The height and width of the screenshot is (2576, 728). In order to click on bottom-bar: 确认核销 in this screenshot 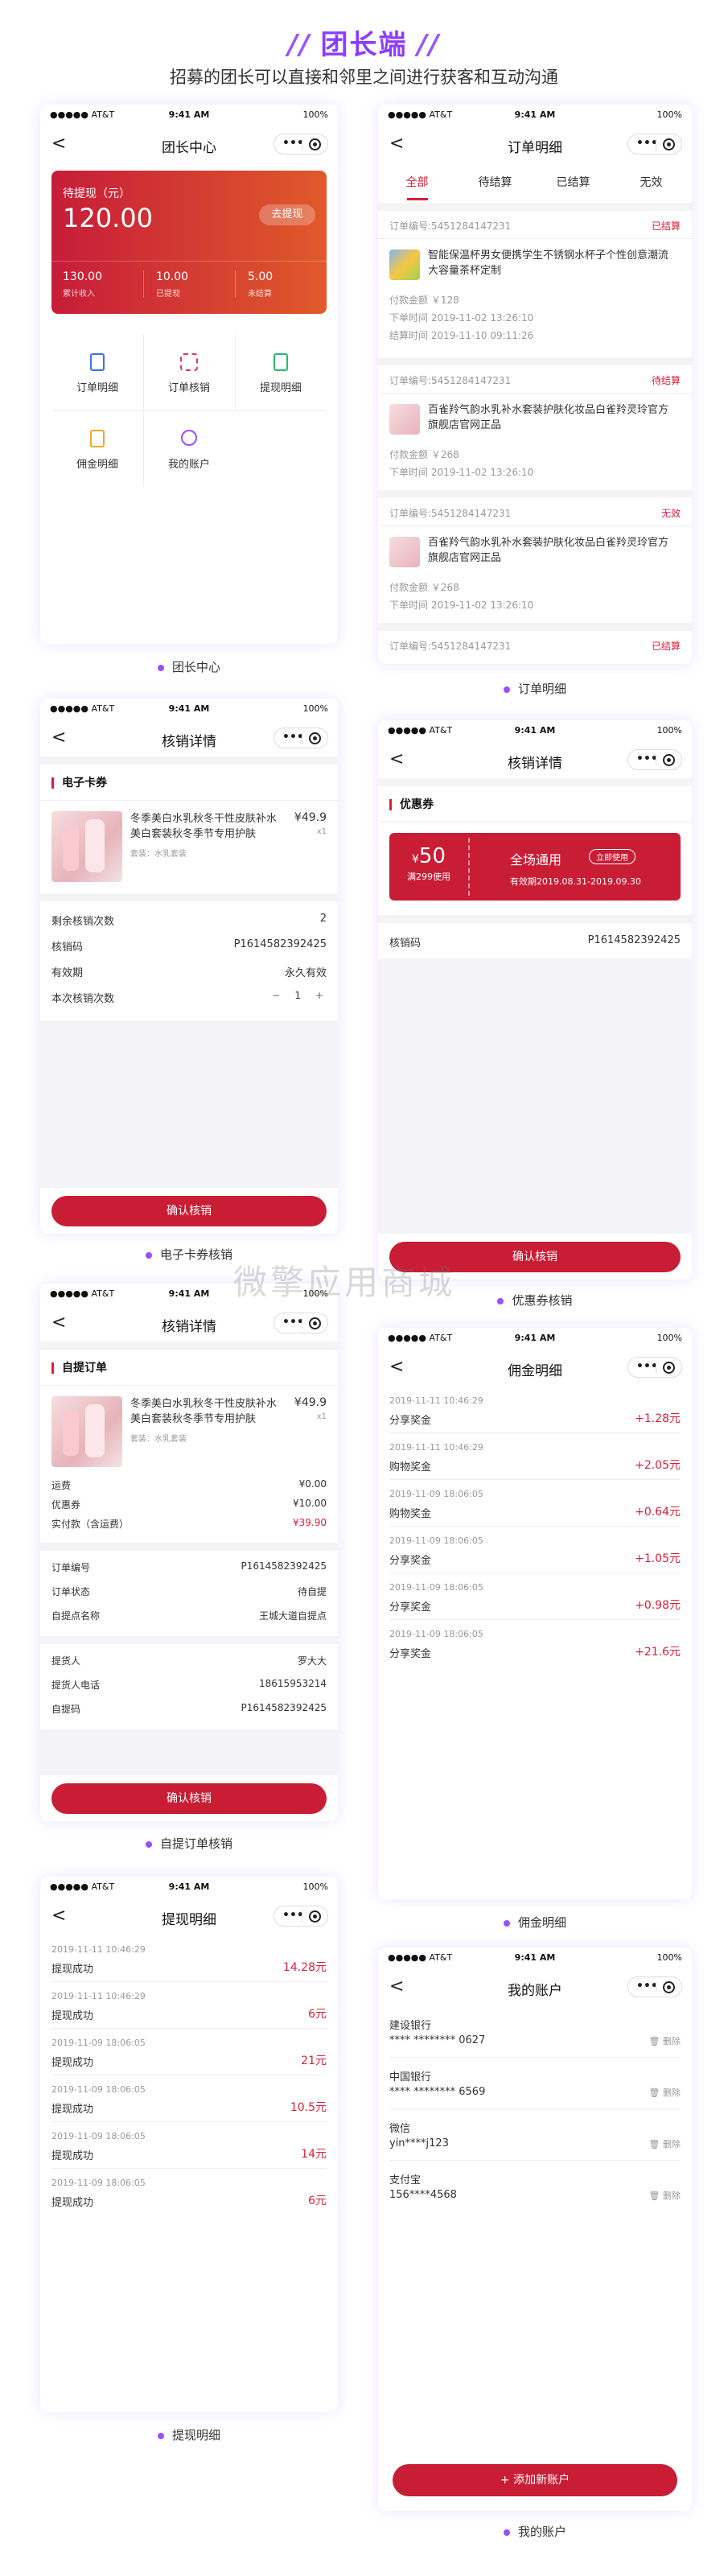, I will do `click(189, 1211)`.